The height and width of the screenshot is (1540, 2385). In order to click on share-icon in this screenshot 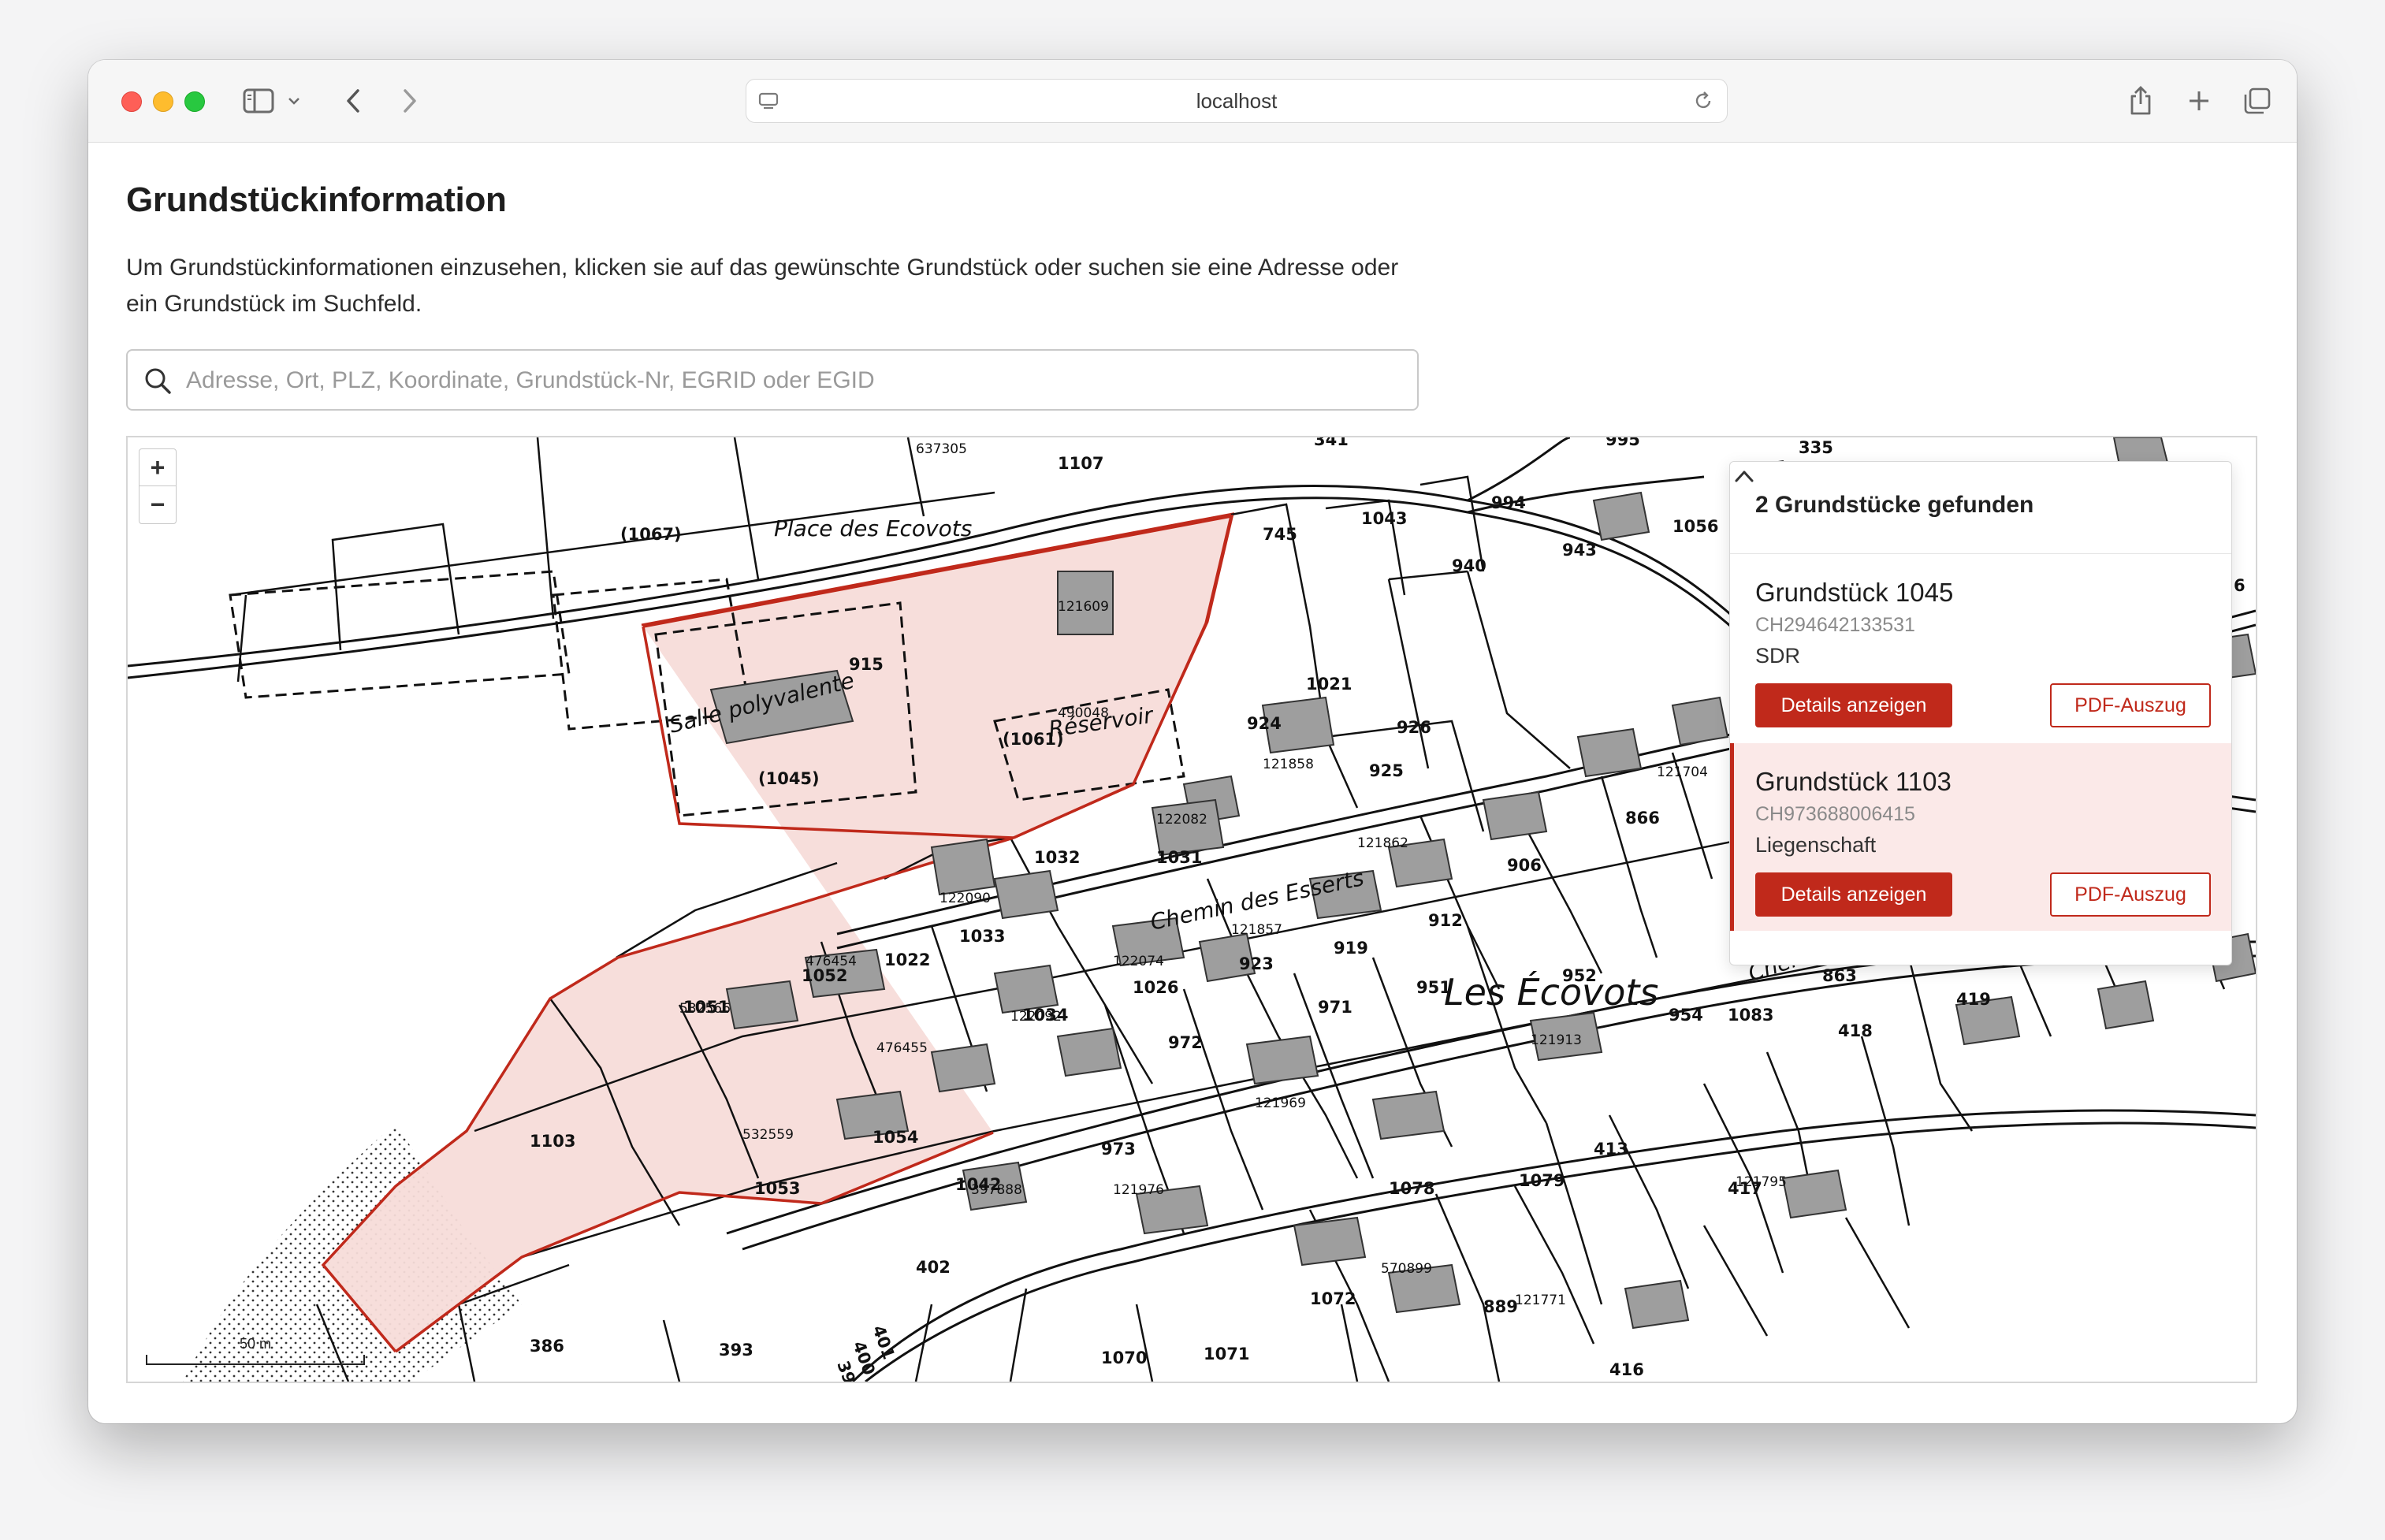, I will do `click(2141, 100)`.